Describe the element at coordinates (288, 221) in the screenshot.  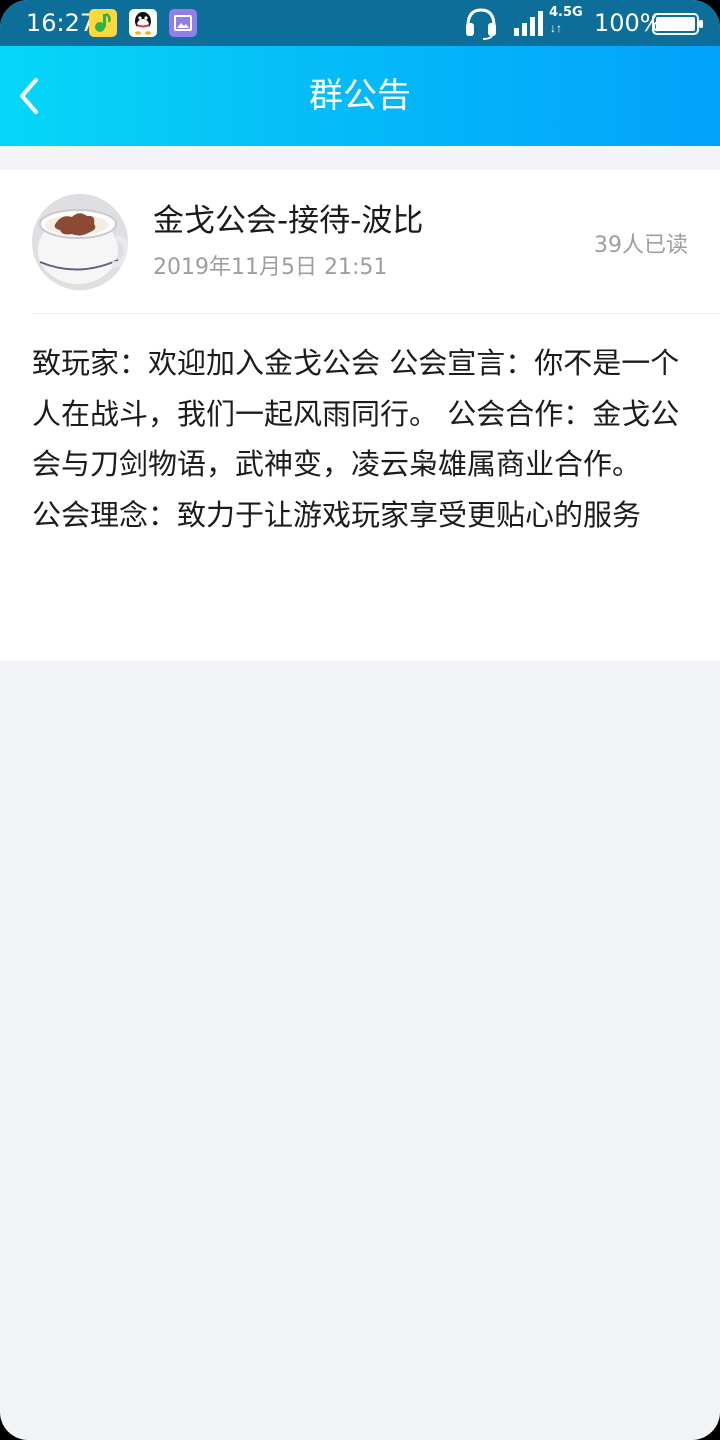
I see `author-name: 金戈公会-接待-波比` at that location.